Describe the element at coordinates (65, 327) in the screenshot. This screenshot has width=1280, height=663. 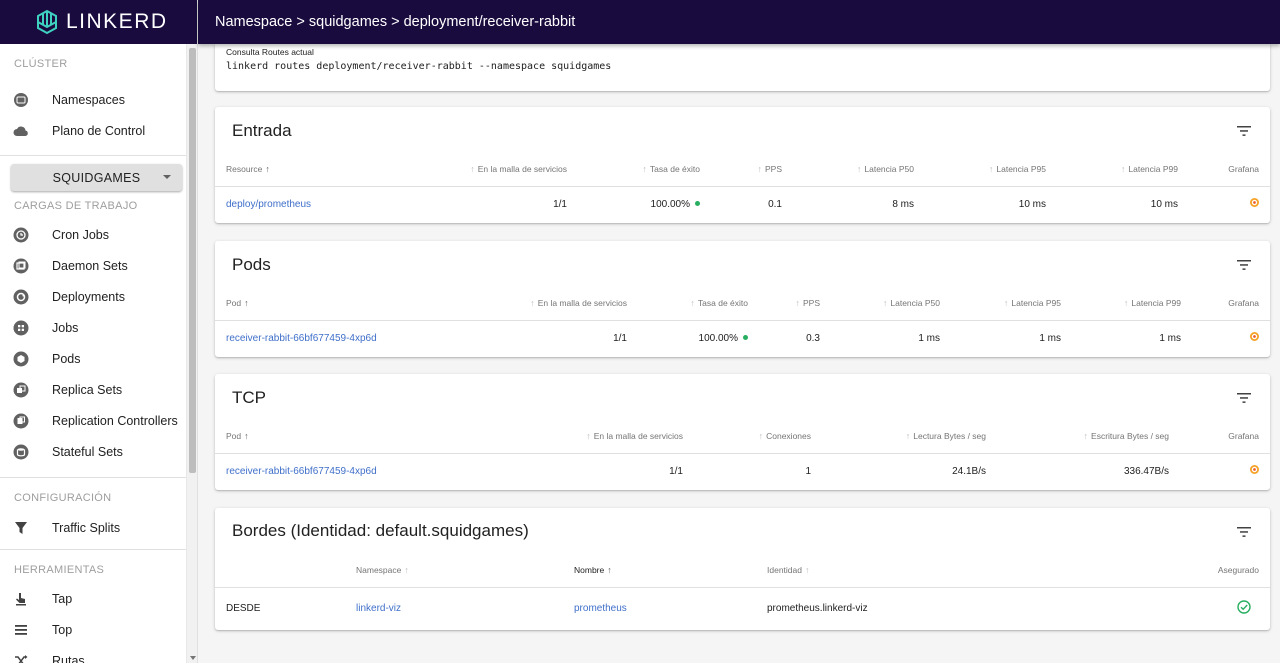
I see `sidebar-item-label: Jobs` at that location.